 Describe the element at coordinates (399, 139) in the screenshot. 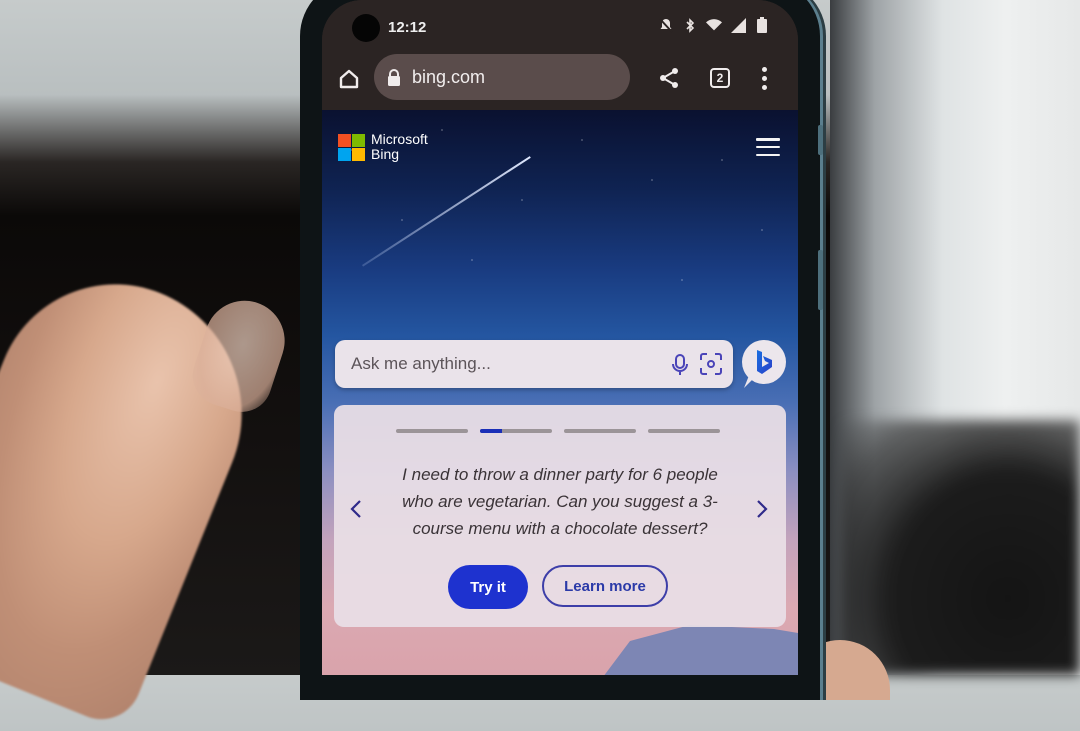

I see `logo-text-microsoft: Microsoft` at that location.